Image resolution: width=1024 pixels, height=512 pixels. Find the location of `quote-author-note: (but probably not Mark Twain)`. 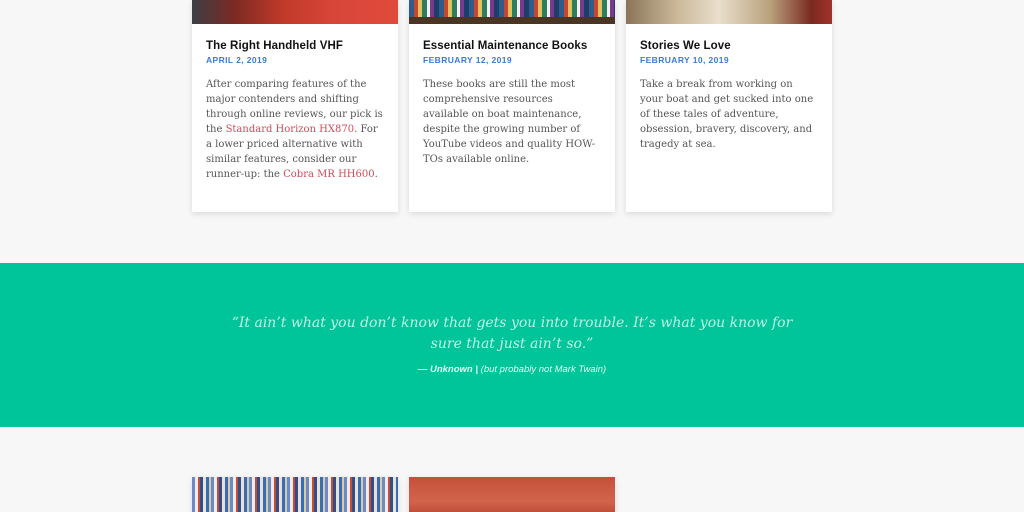

quote-author-note: (but probably not Mark Twain) is located at coordinates (543, 369).